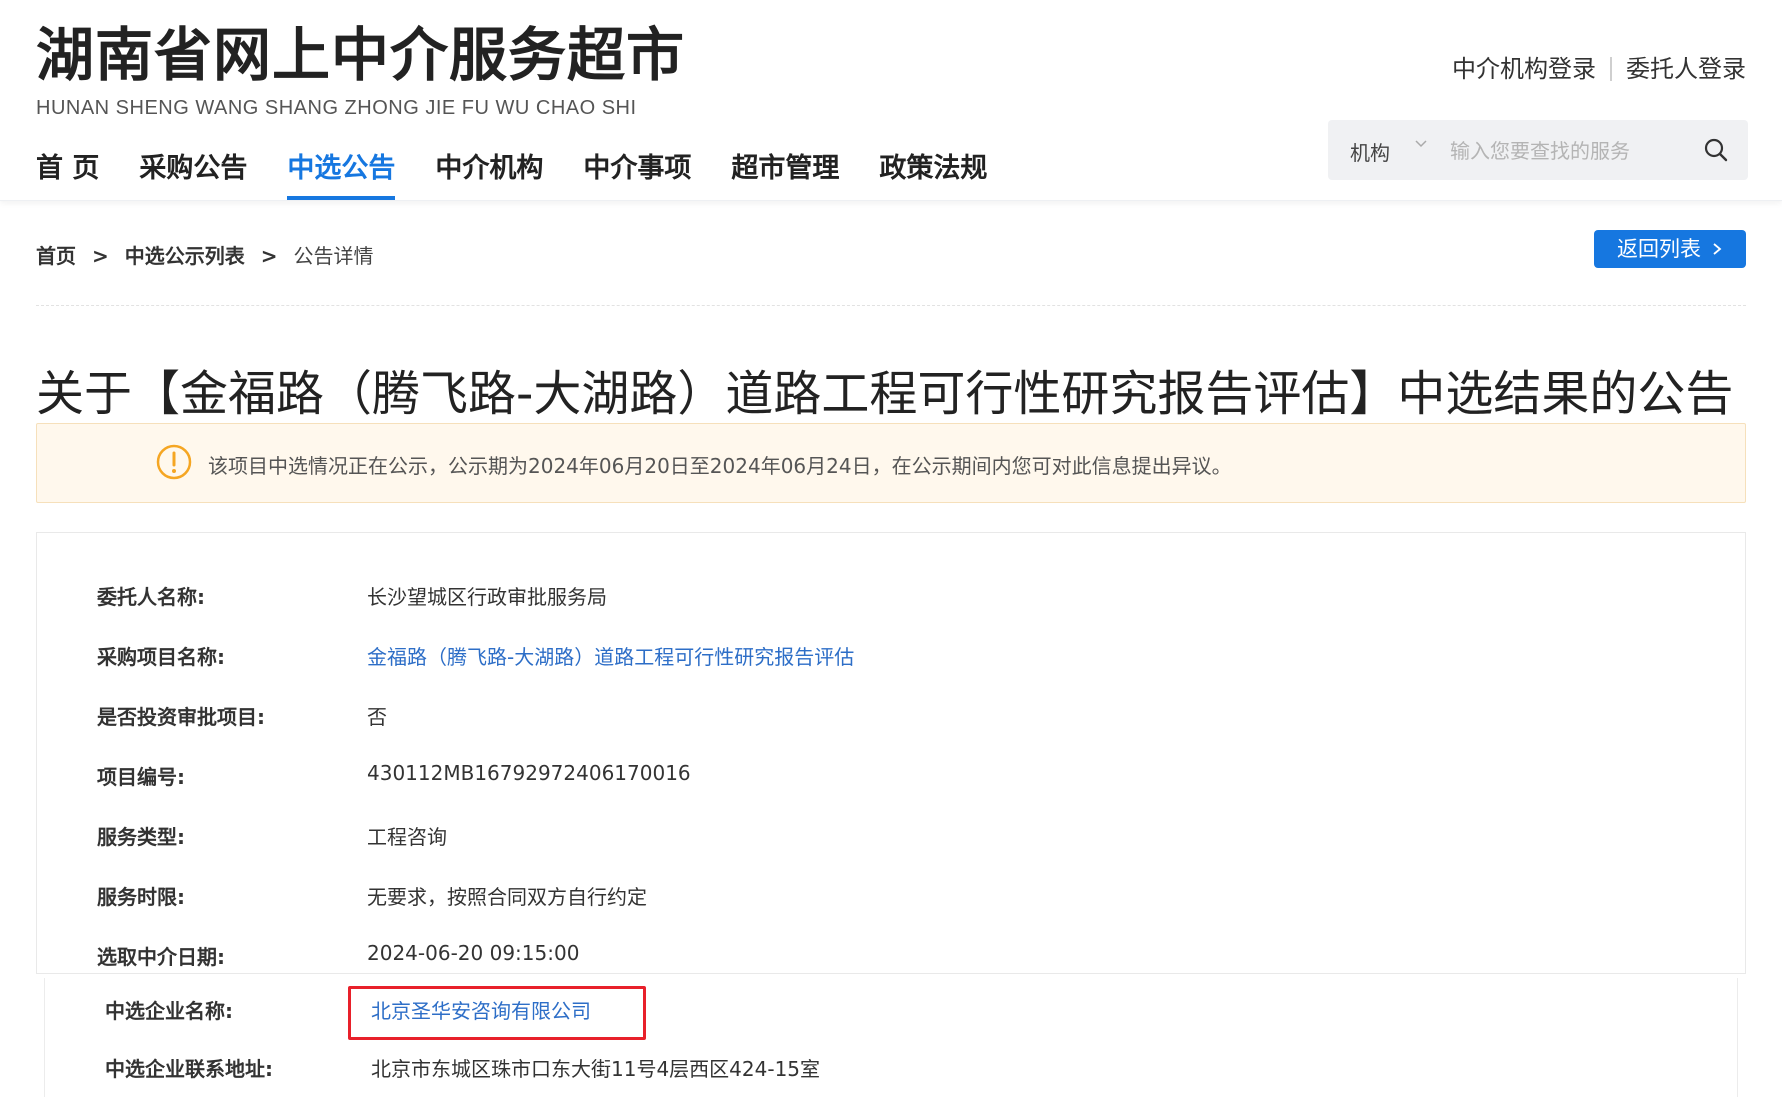  Describe the element at coordinates (185, 256) in the screenshot. I see `breadcrumb-list: 中选公示列表` at that location.